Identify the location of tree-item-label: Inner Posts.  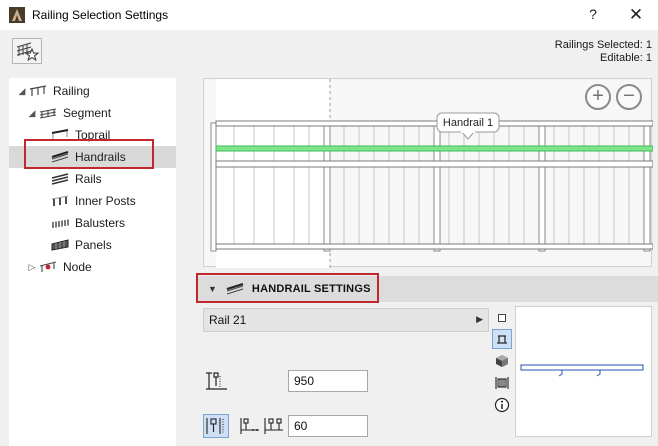
(105, 201).